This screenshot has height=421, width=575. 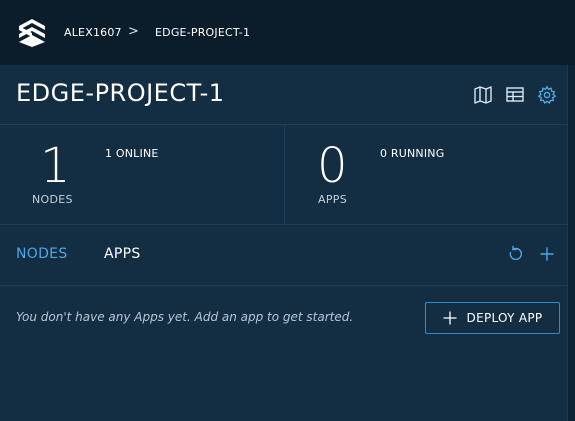 What do you see at coordinates (52, 199) in the screenshot?
I see `nodes-label: NODES` at bounding box center [52, 199].